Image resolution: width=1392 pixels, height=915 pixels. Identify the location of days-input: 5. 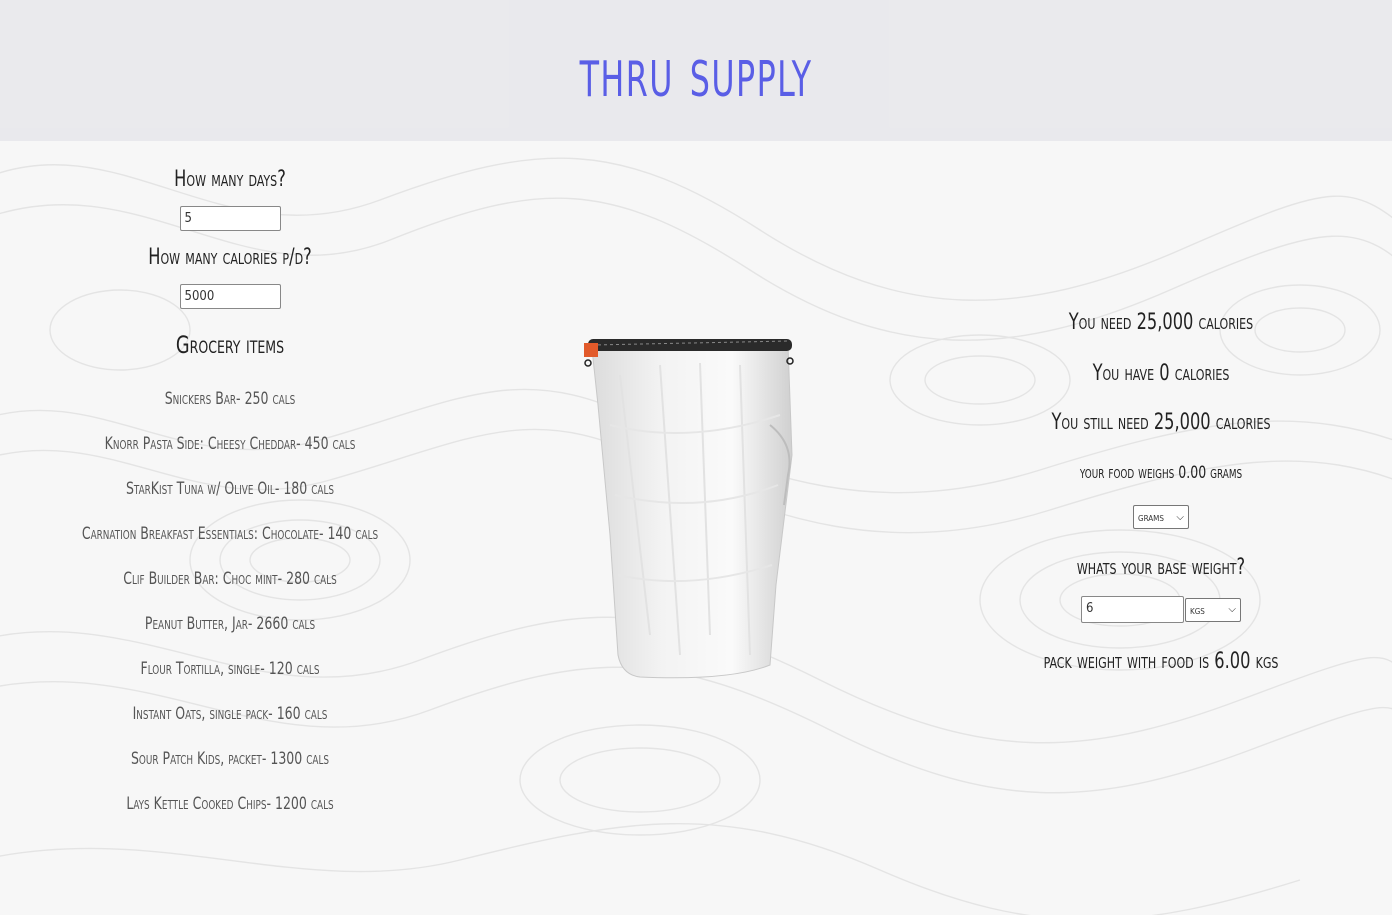
(230, 218).